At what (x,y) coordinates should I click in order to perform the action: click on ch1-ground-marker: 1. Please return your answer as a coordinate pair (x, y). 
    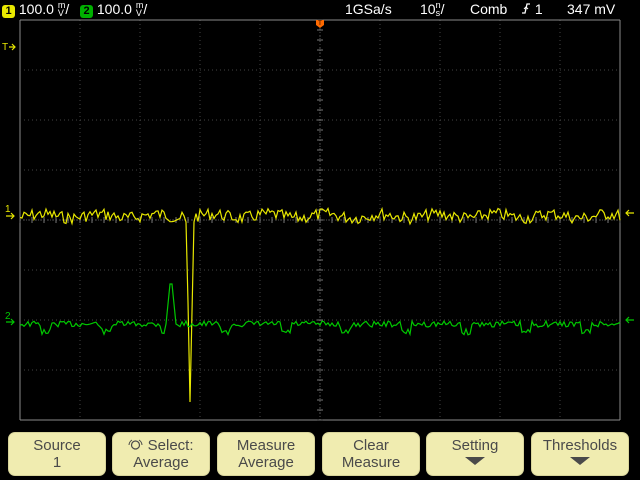
    Looking at the image, I should click on (10, 212).